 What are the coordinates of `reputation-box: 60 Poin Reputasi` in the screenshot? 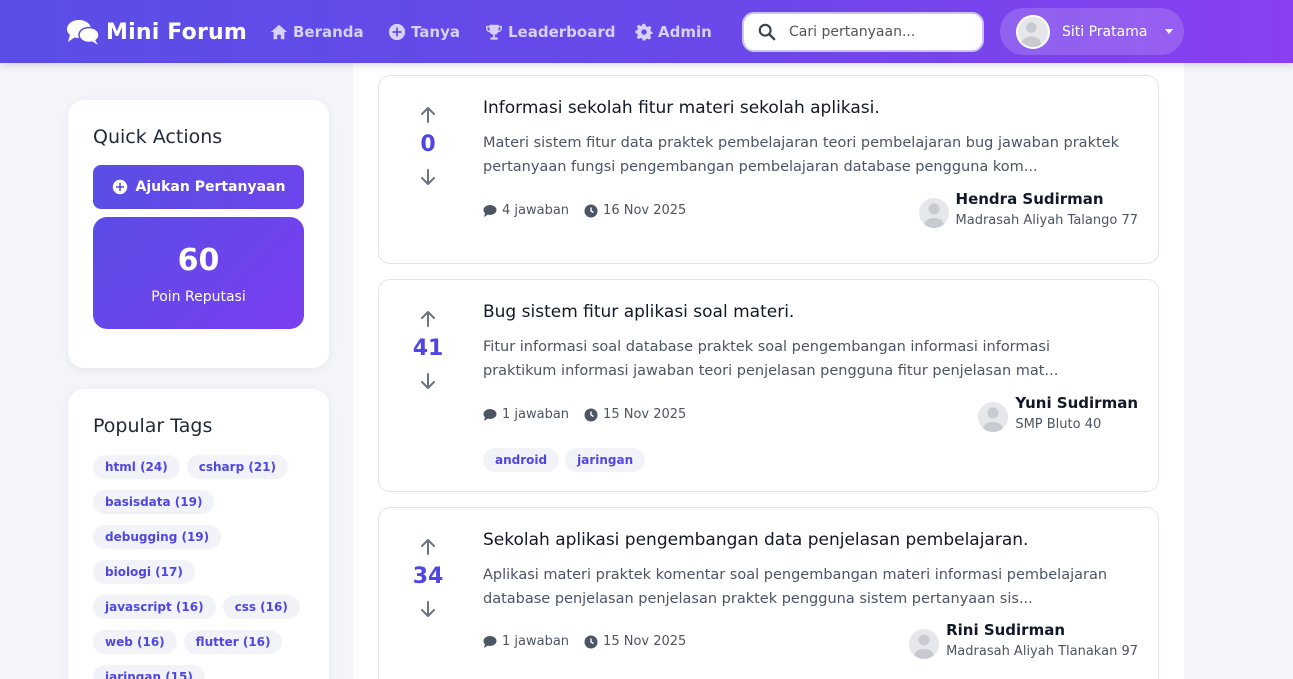 It's located at (198, 273).